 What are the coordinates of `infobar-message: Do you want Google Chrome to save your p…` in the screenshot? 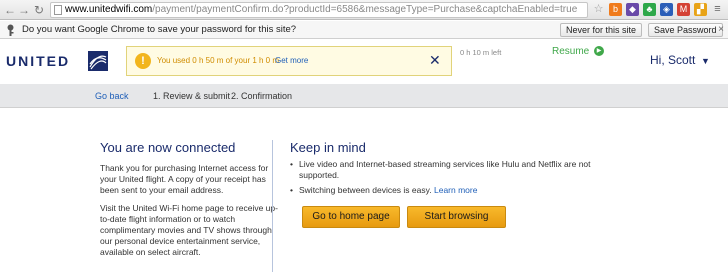 It's located at (159, 29).